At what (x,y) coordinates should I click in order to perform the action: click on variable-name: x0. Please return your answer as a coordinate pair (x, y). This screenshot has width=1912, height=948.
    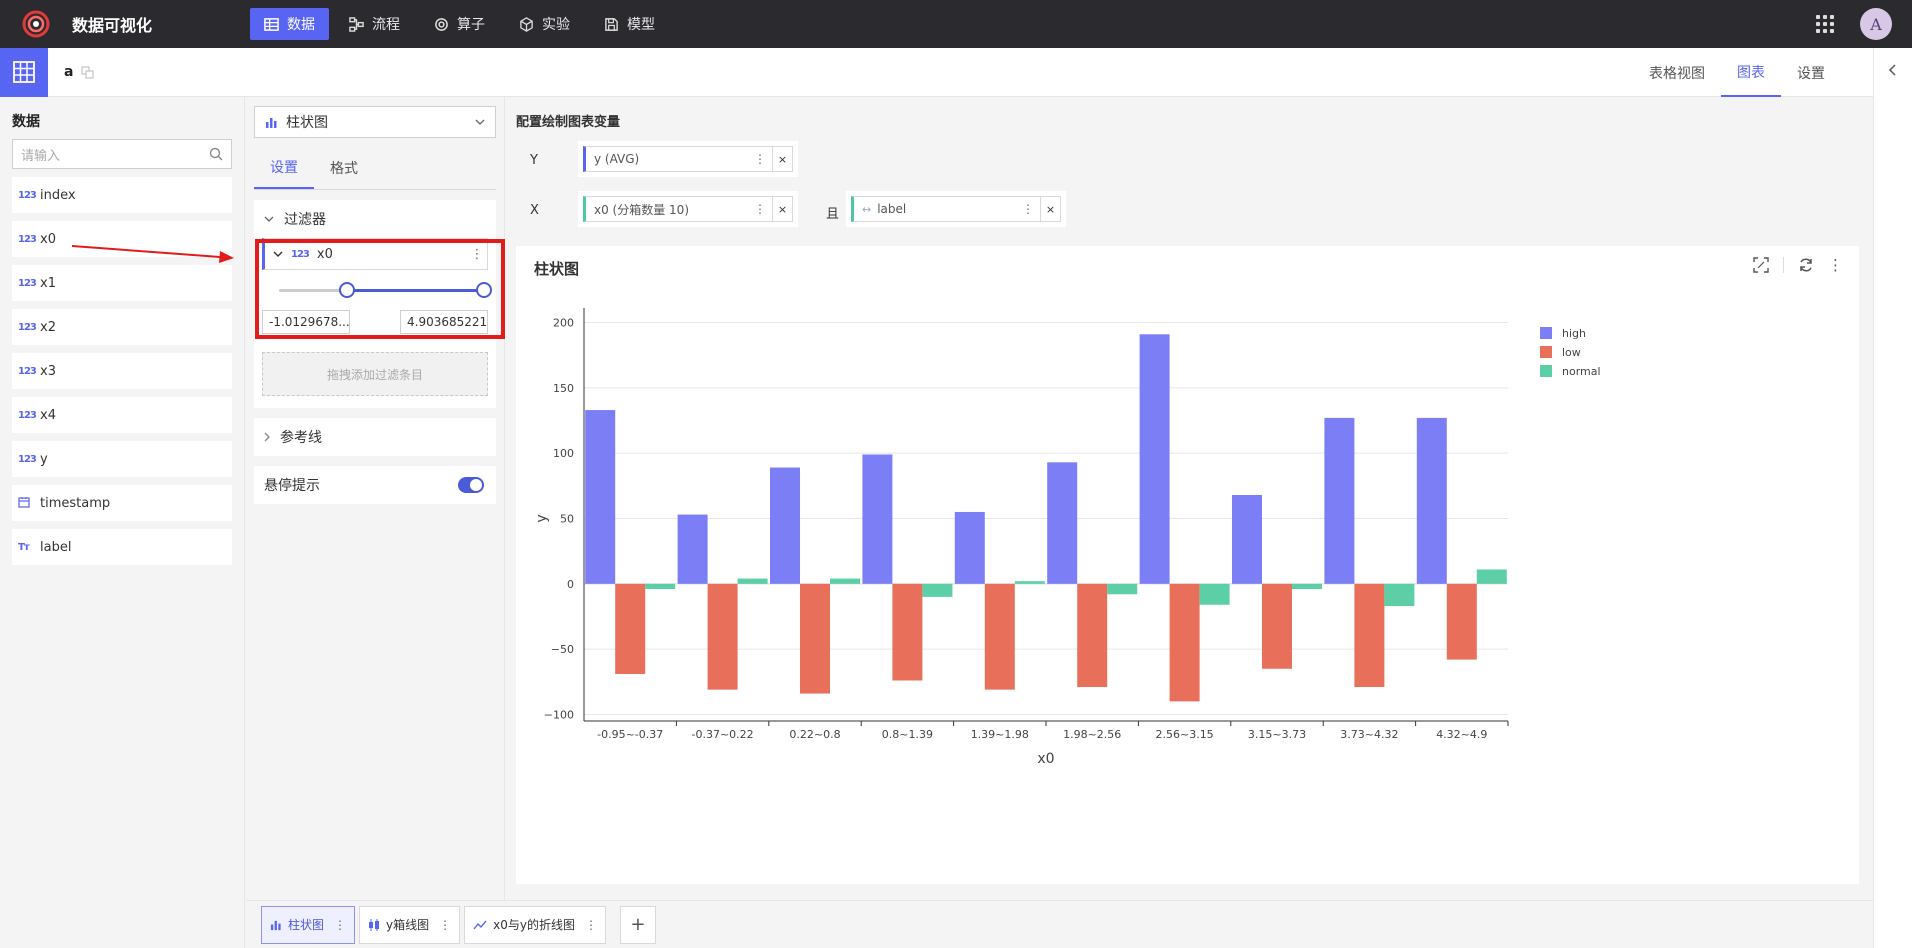
    Looking at the image, I should click on (48, 239).